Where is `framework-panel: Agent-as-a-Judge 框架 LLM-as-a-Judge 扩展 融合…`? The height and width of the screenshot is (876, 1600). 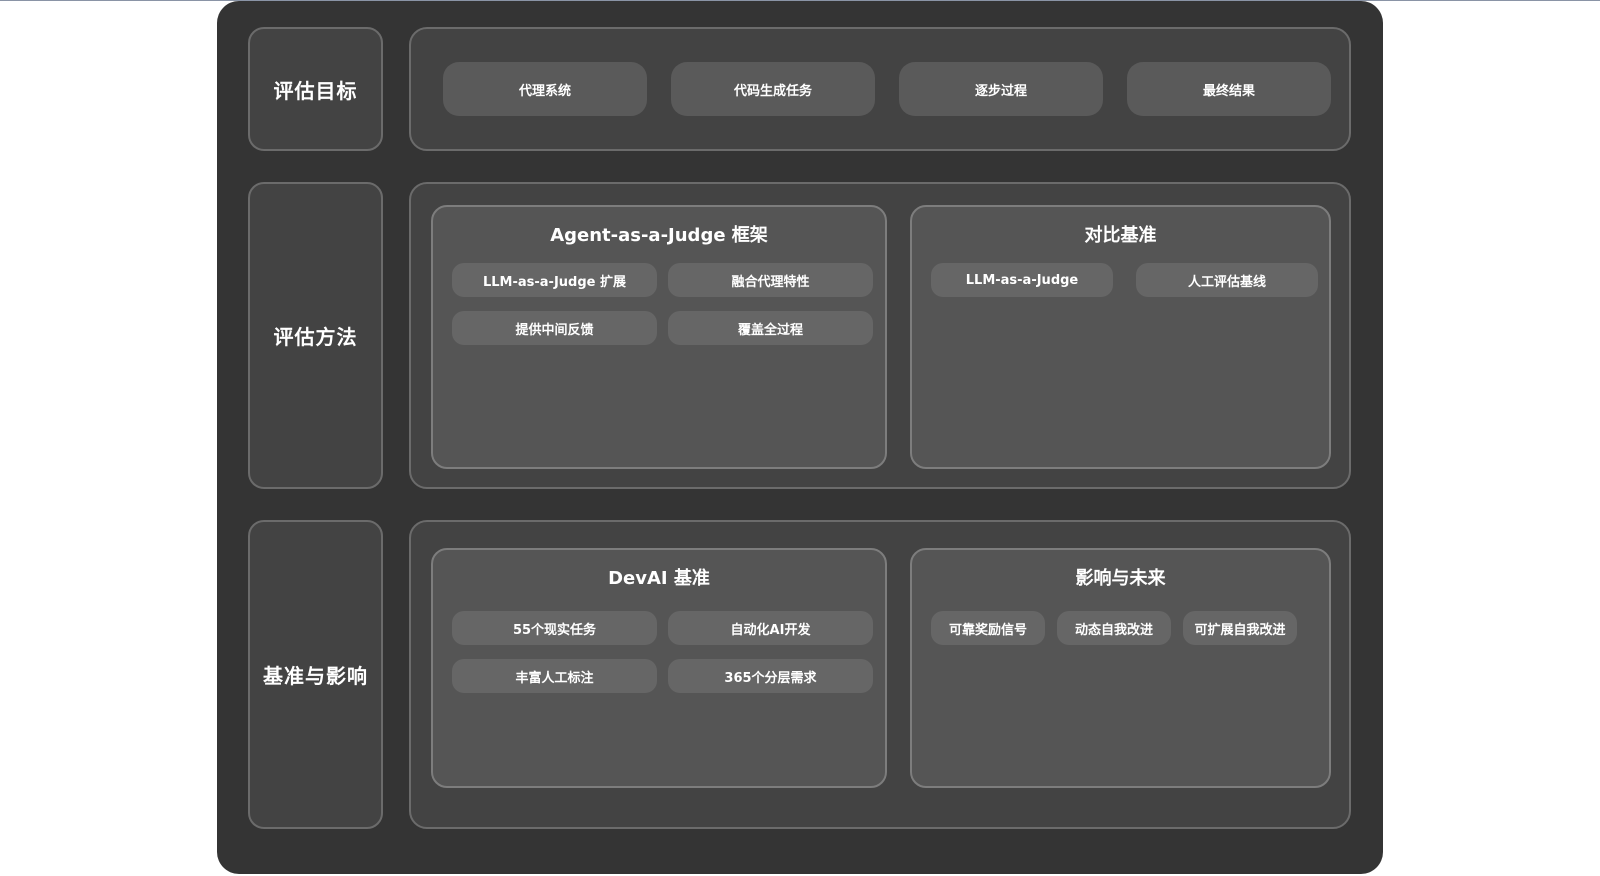 framework-panel: Agent-as-a-Judge 框架 LLM-as-a-Judge 扩展 融合… is located at coordinates (659, 337).